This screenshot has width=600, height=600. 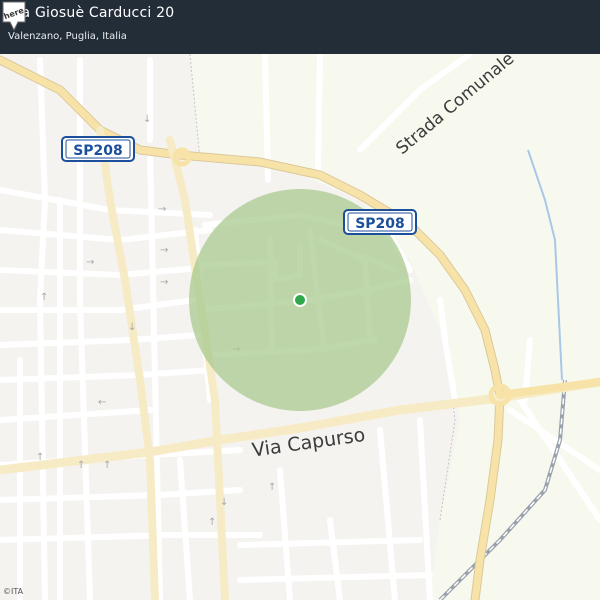 I want to click on sp208-shield-east: SP208, so click(x=380, y=222).